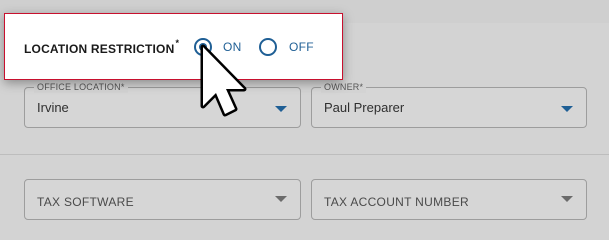 This screenshot has height=240, width=609. I want to click on tax-account-number-label: TAX ACCOUNT NUMBER, so click(396, 202).